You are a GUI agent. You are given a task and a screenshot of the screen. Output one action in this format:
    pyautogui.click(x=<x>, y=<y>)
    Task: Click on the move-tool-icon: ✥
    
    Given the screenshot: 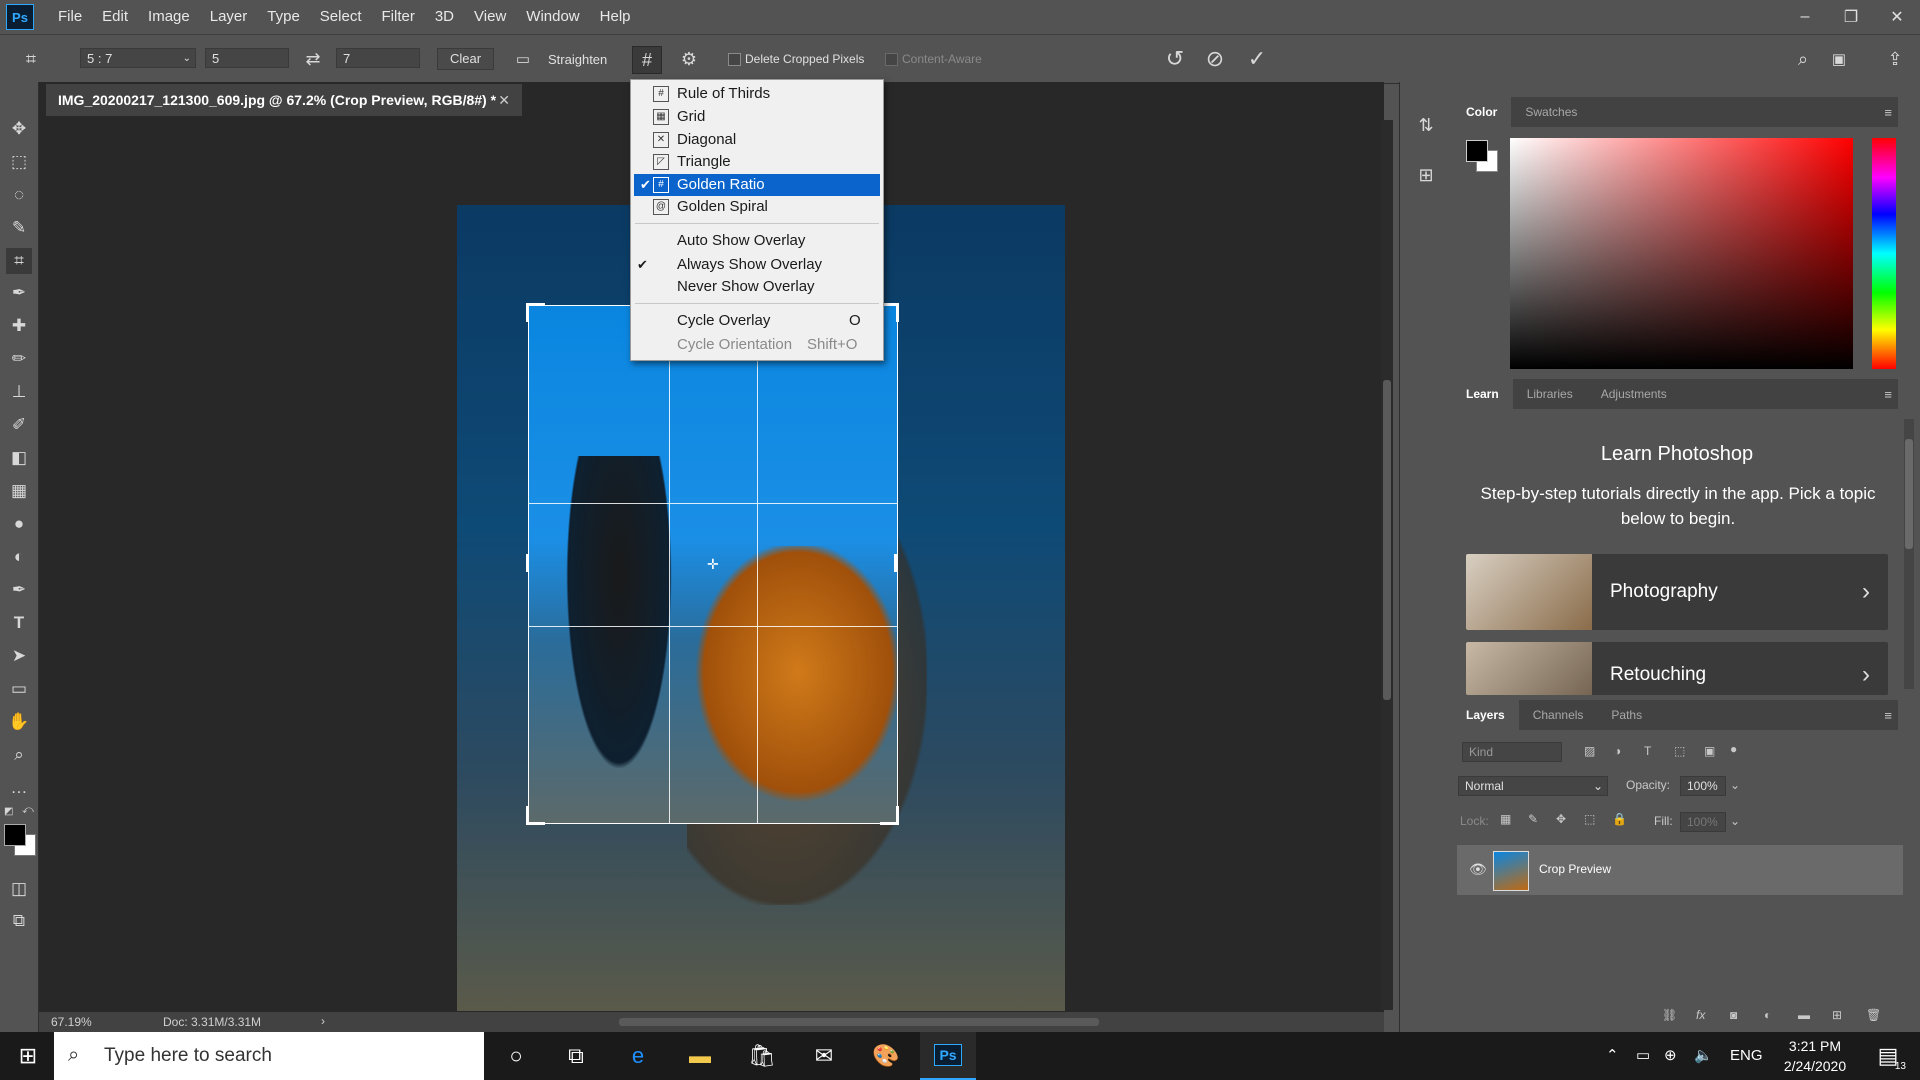 What is the action you would take?
    pyautogui.click(x=19, y=129)
    